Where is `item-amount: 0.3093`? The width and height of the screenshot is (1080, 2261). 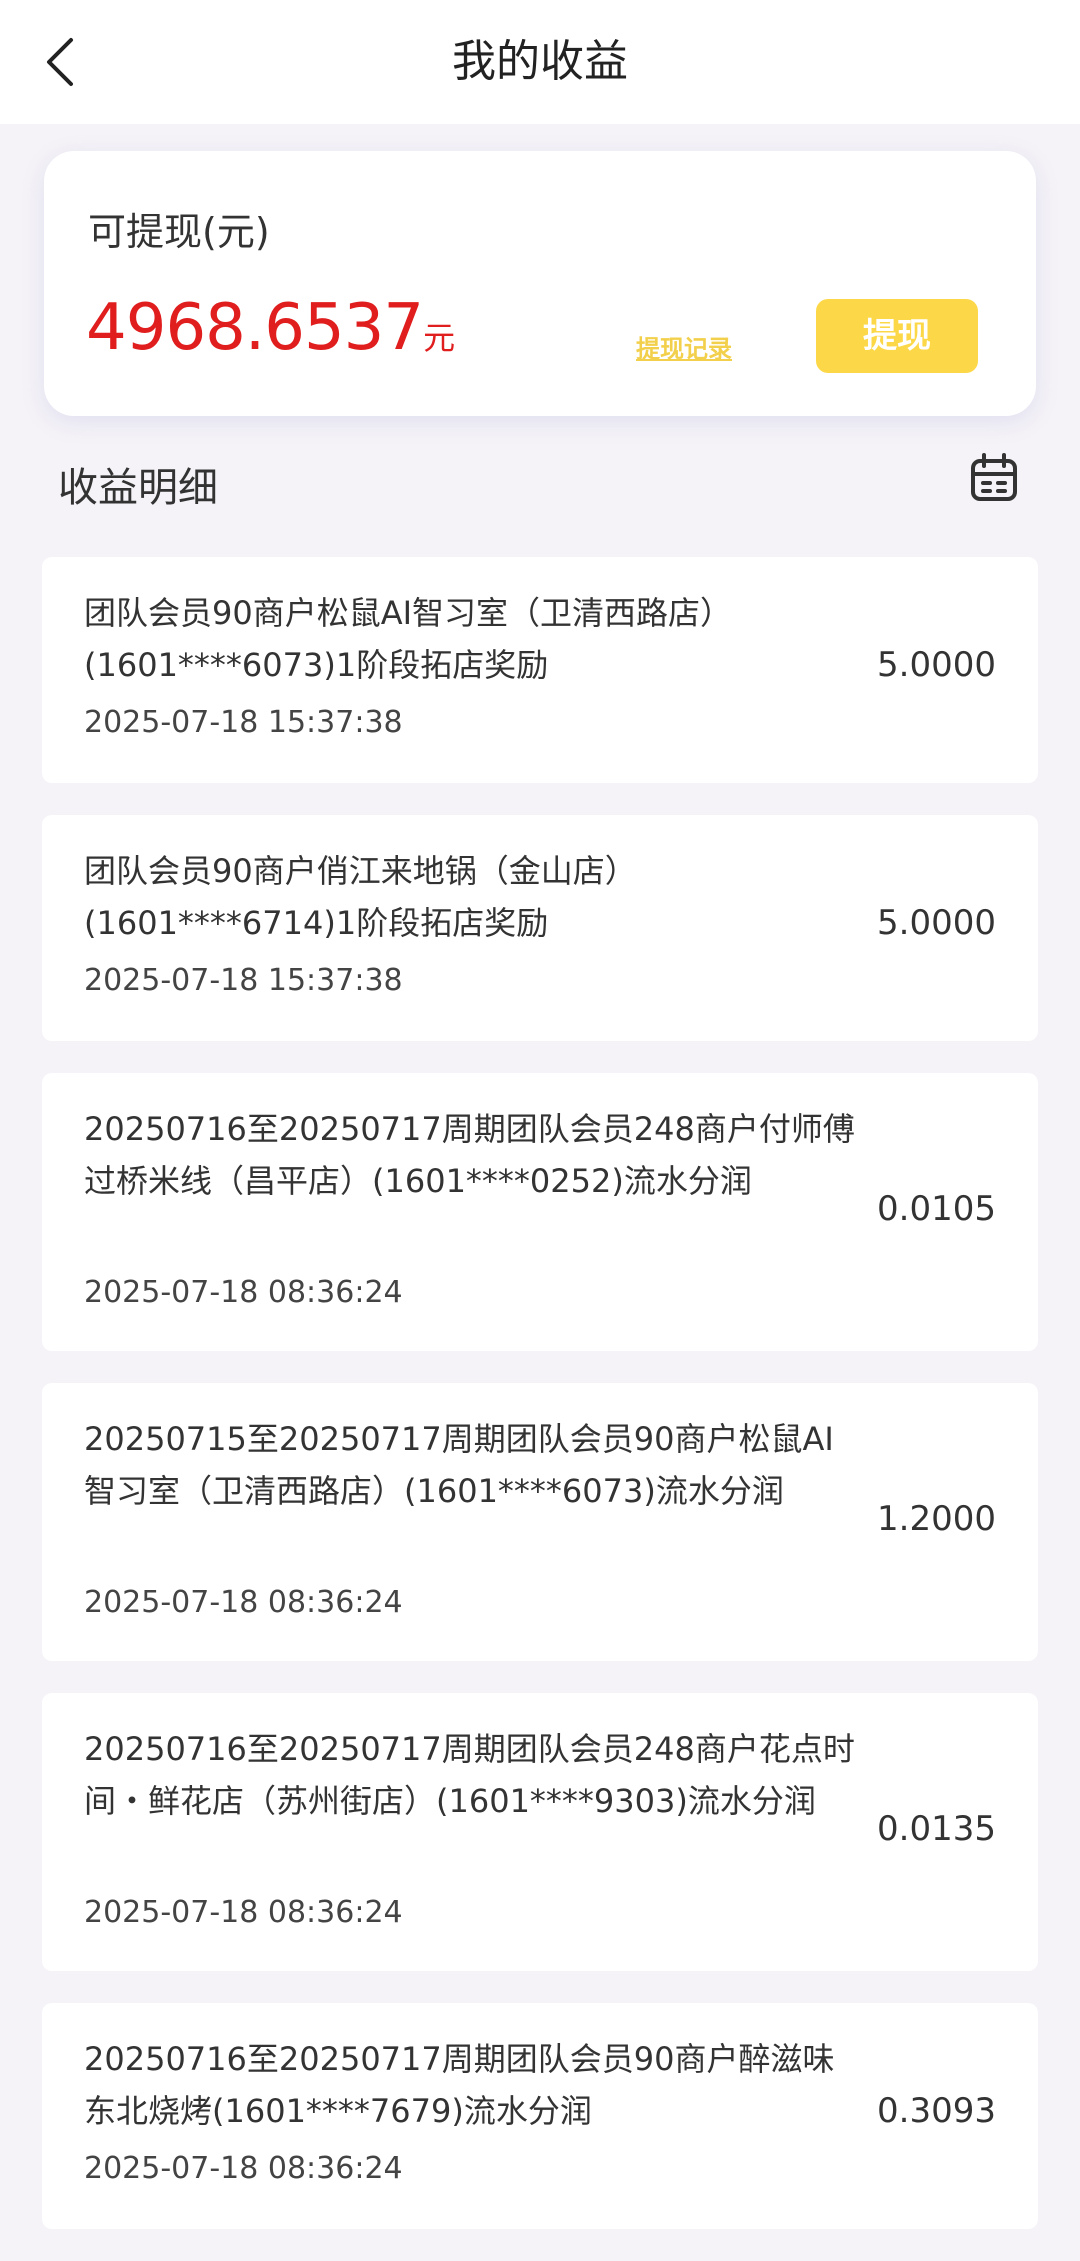
item-amount: 0.3093 is located at coordinates (936, 2111).